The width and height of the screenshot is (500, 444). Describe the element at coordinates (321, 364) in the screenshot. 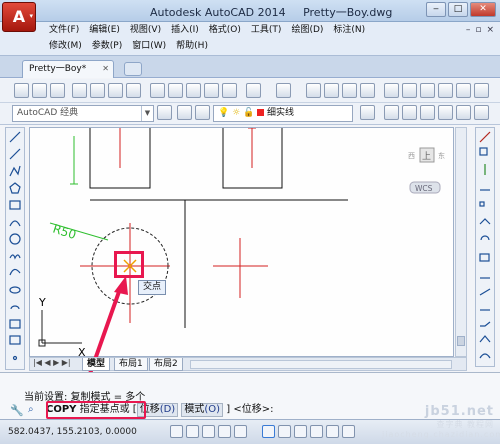

I see `horizontal-scrollbar` at that location.